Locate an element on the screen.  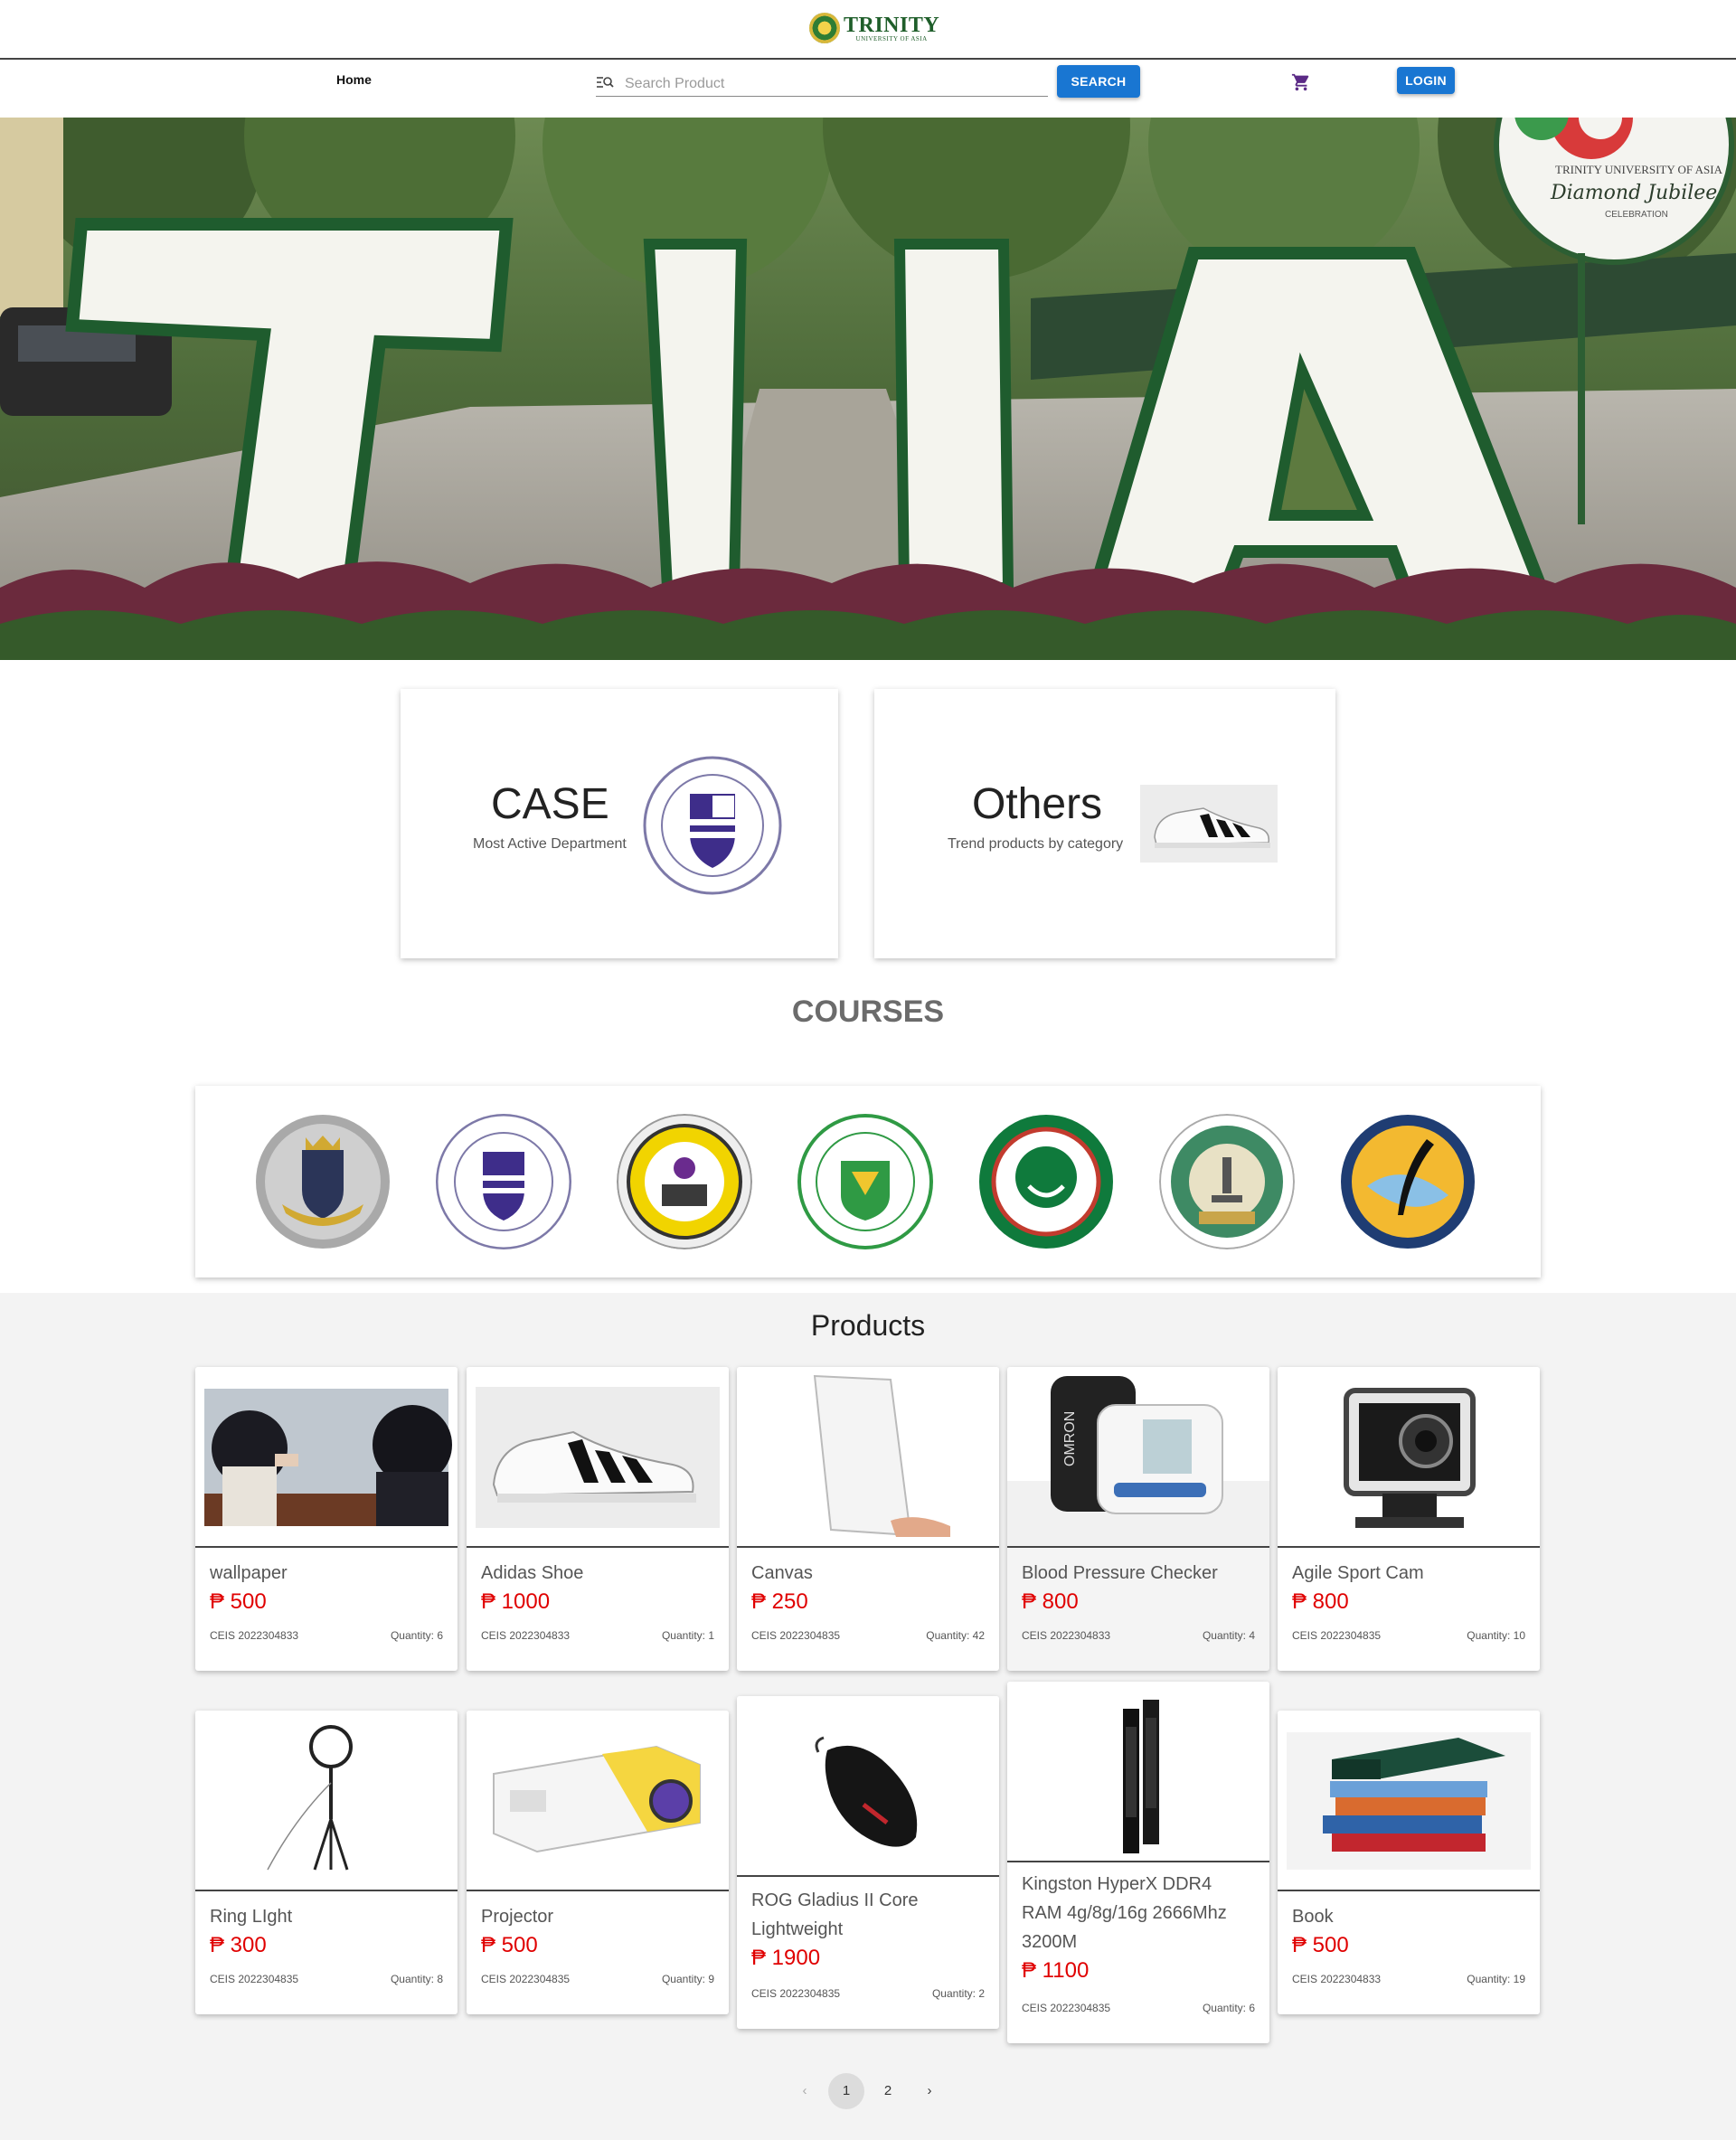
product-name: Book is located at coordinates (1313, 1917).